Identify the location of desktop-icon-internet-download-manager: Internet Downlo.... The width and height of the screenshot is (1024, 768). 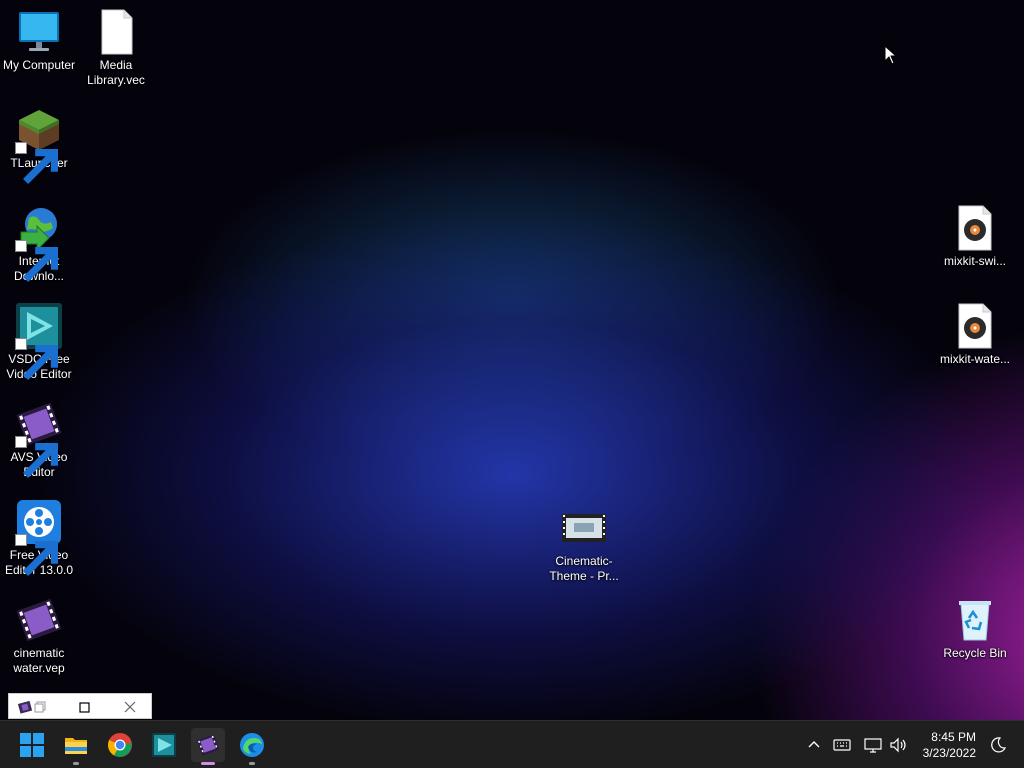
(39, 244).